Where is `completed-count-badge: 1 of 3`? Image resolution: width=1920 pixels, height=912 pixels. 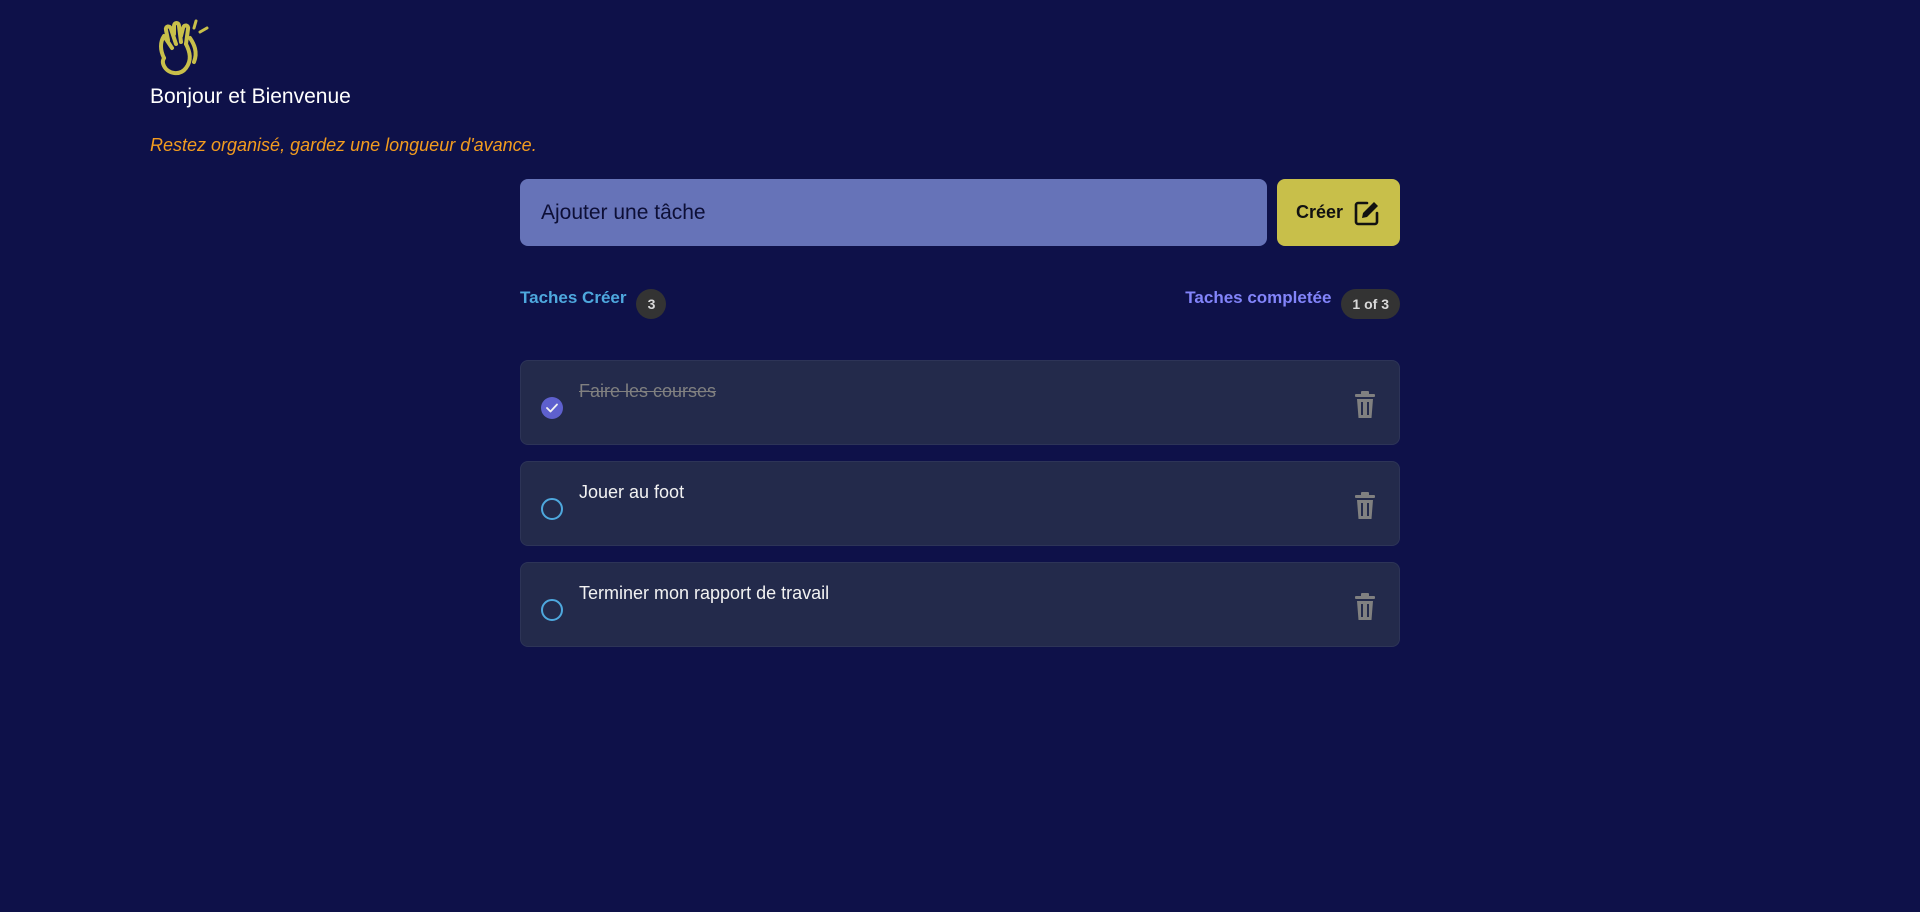 completed-count-badge: 1 of 3 is located at coordinates (1370, 304).